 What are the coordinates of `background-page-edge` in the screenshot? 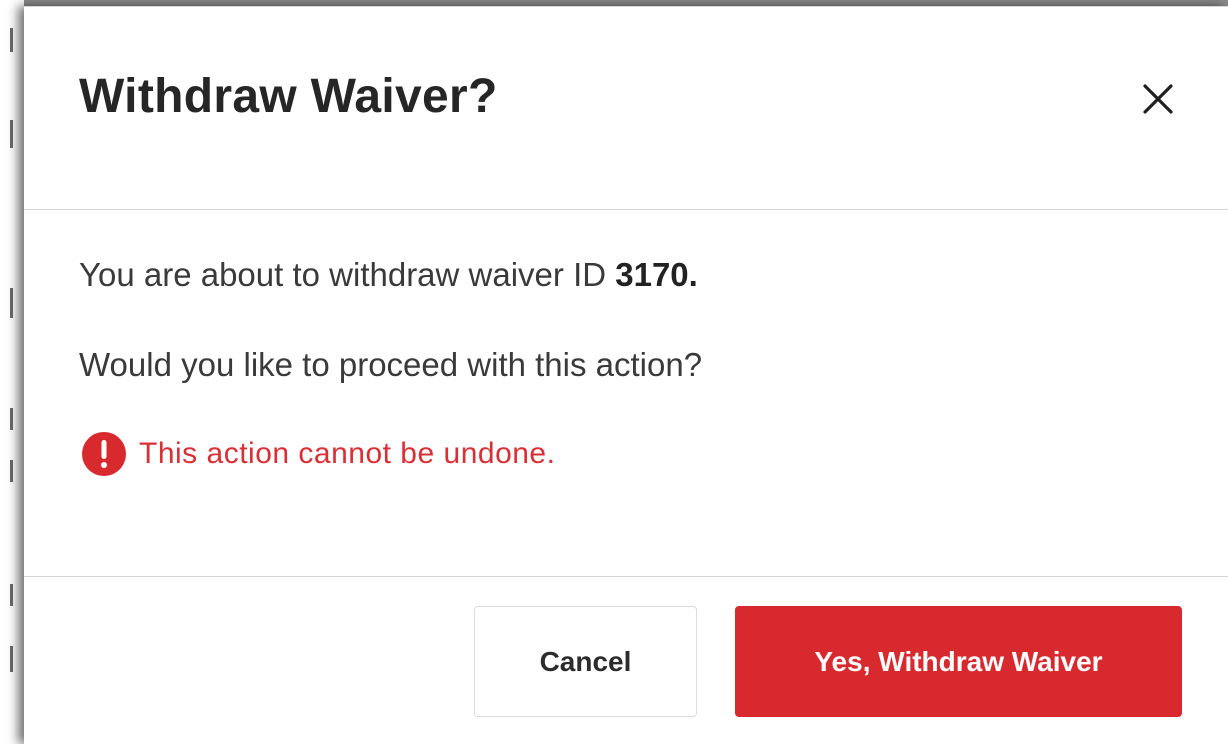 It's located at (12, 372).